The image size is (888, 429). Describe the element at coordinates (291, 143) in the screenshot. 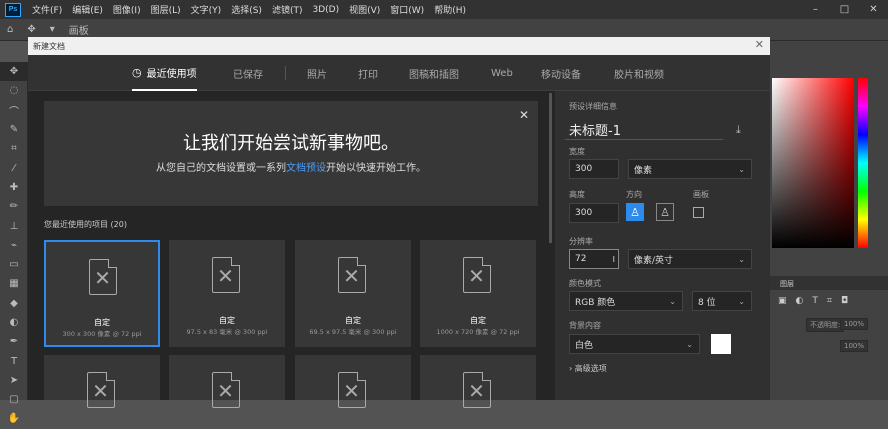

I see `banner-title: 让我们开始尝试新事物吧。` at that location.